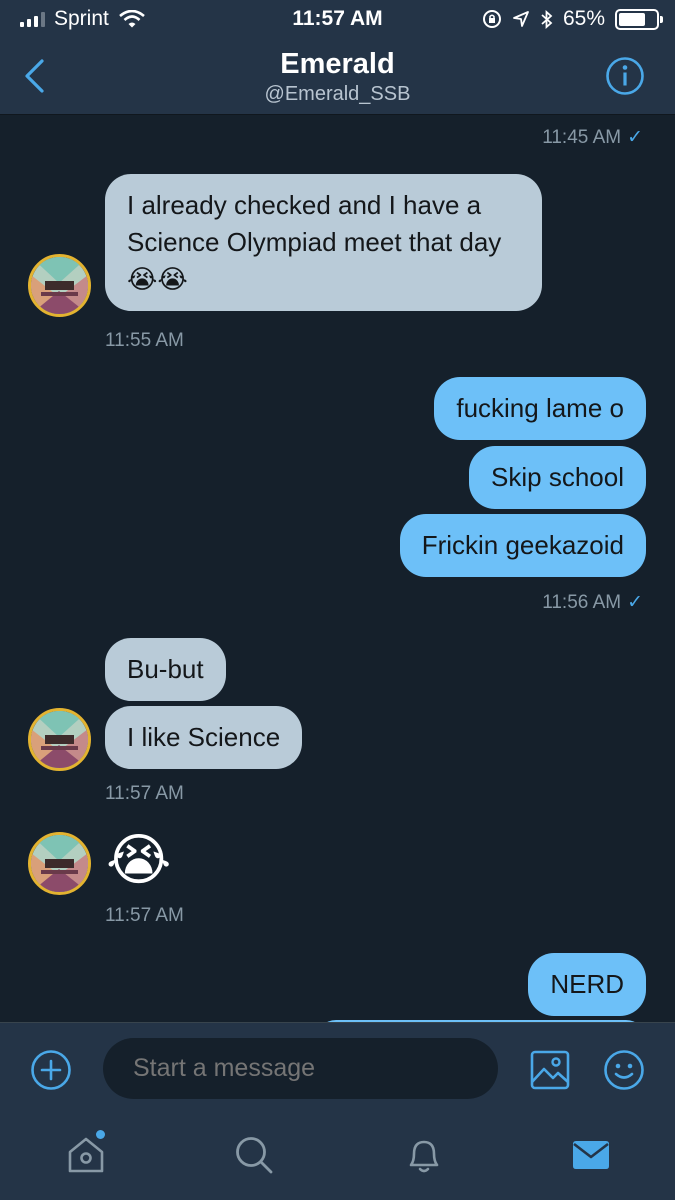 The width and height of the screenshot is (675, 1200). What do you see at coordinates (587, 984) in the screenshot?
I see `outgoing-message-bubble: NERD` at bounding box center [587, 984].